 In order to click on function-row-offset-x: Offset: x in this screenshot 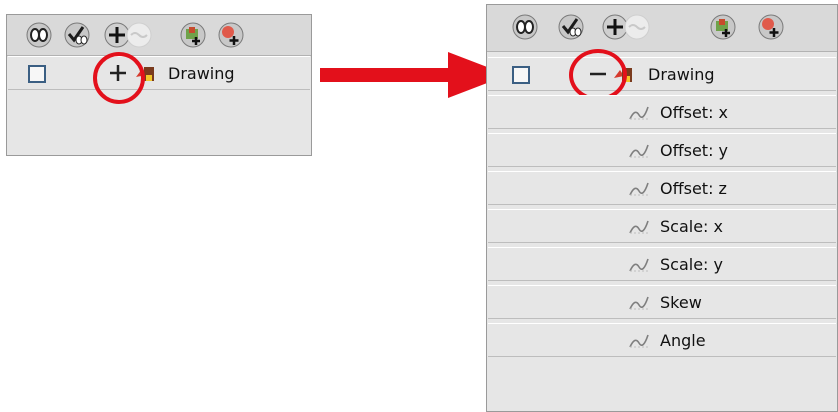, I will do `click(662, 112)`.